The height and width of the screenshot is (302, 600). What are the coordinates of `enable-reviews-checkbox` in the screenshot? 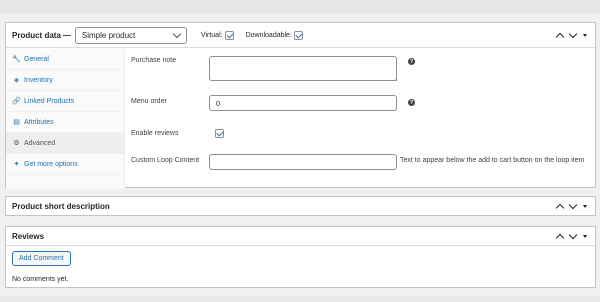 It's located at (219, 133).